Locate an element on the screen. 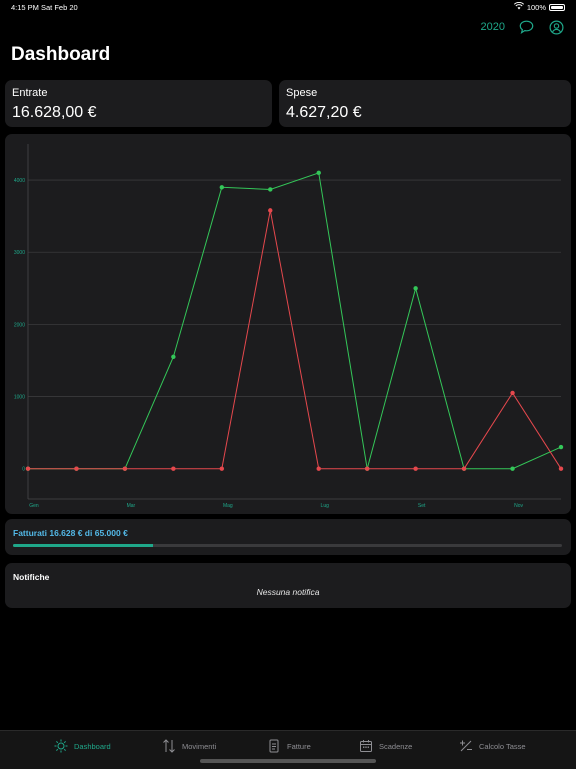 The width and height of the screenshot is (576, 769). tab-fatture: Fatture is located at coordinates (289, 746).